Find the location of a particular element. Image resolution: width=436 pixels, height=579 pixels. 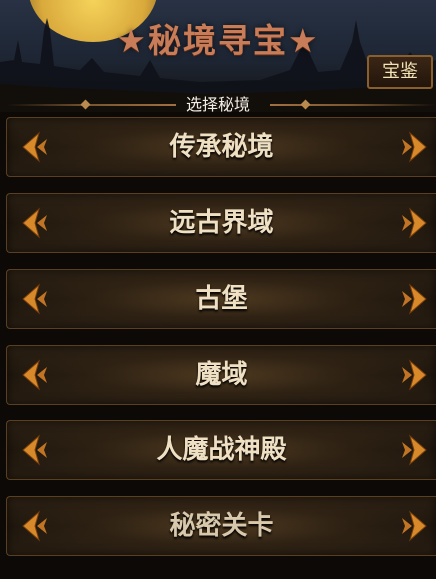

realm-label: 远古界域 is located at coordinates (221, 223).